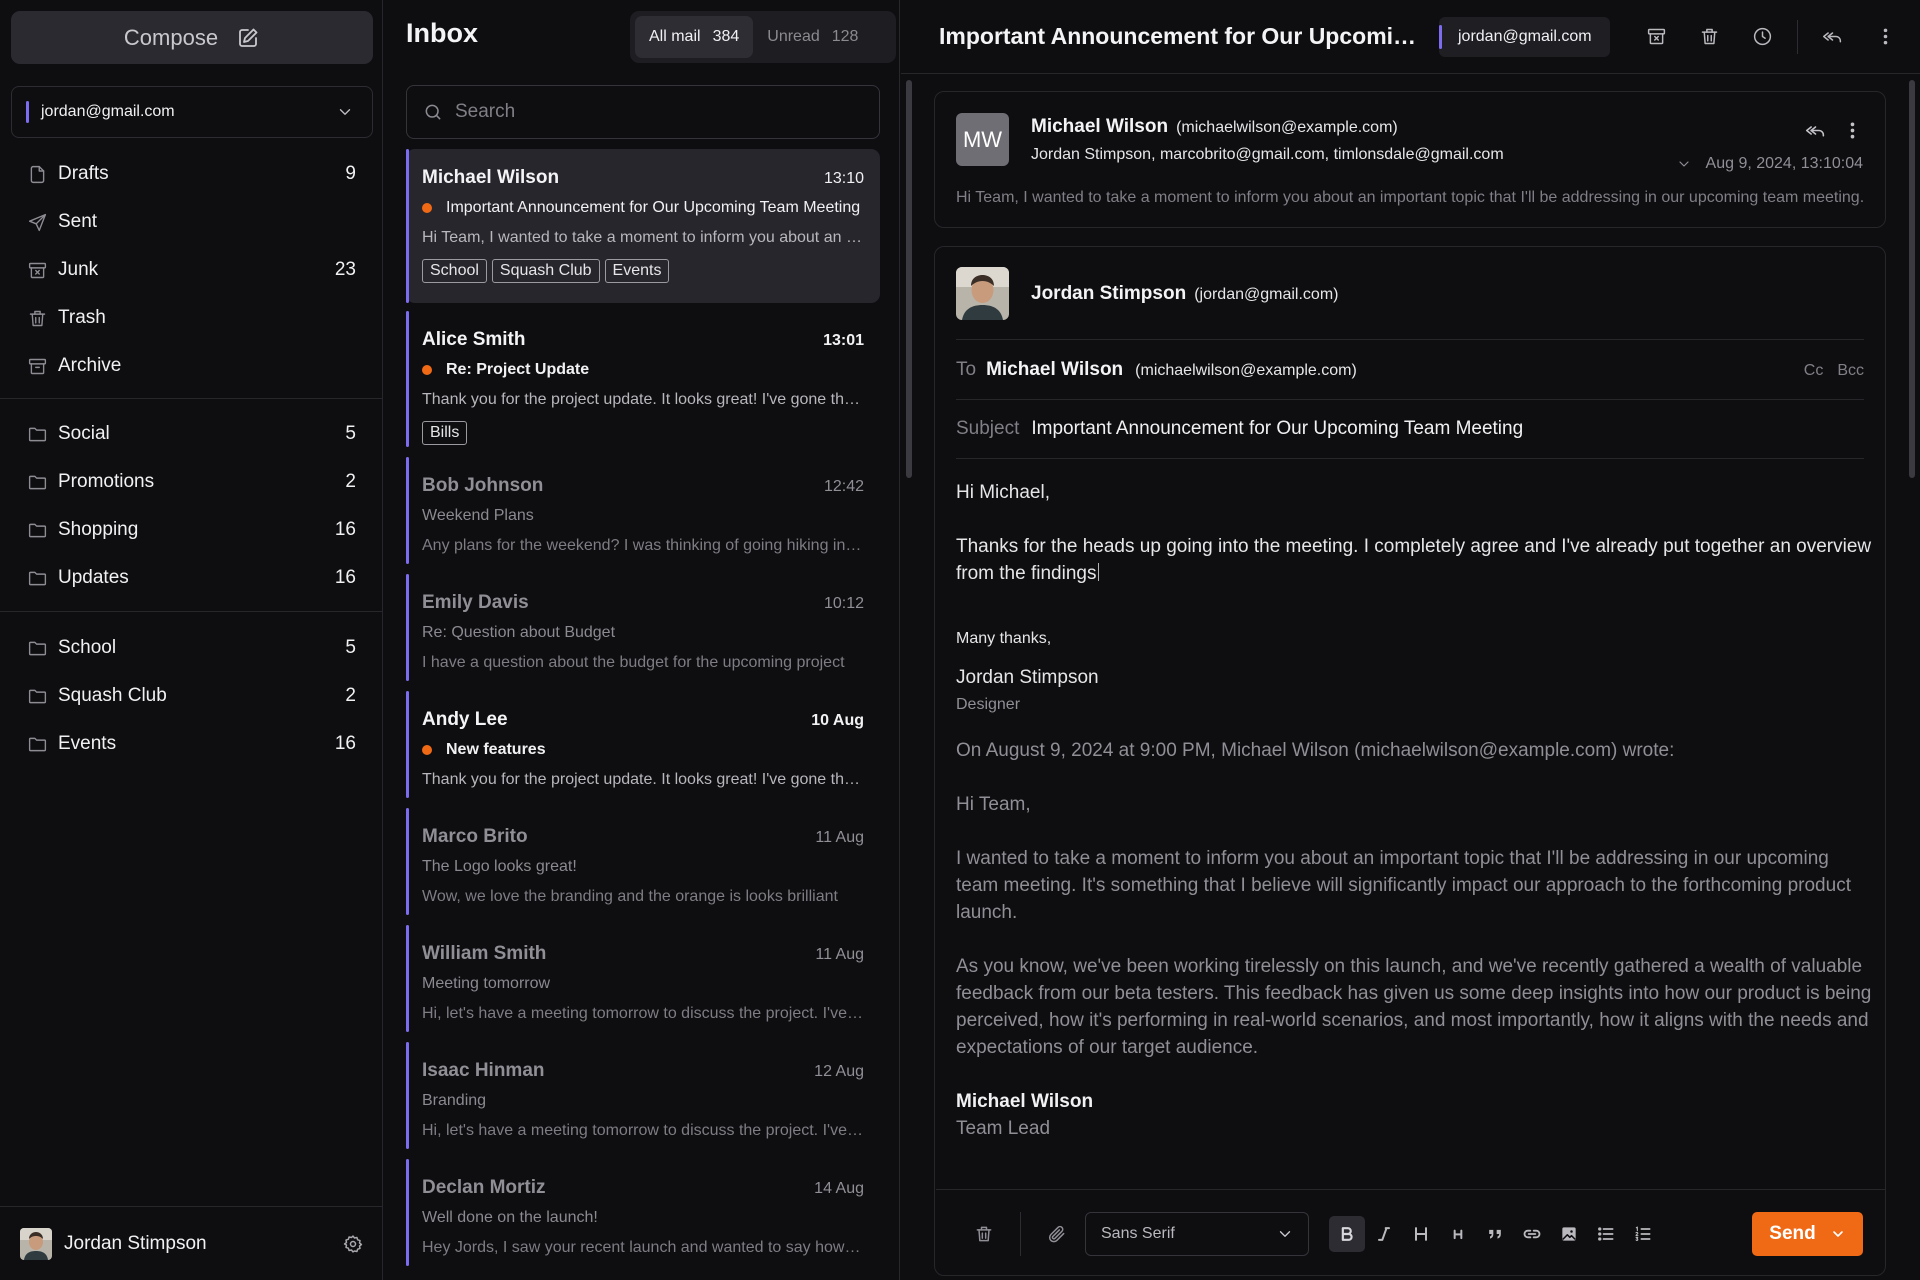  Describe the element at coordinates (1656, 37) in the screenshot. I see `archive-button` at that location.